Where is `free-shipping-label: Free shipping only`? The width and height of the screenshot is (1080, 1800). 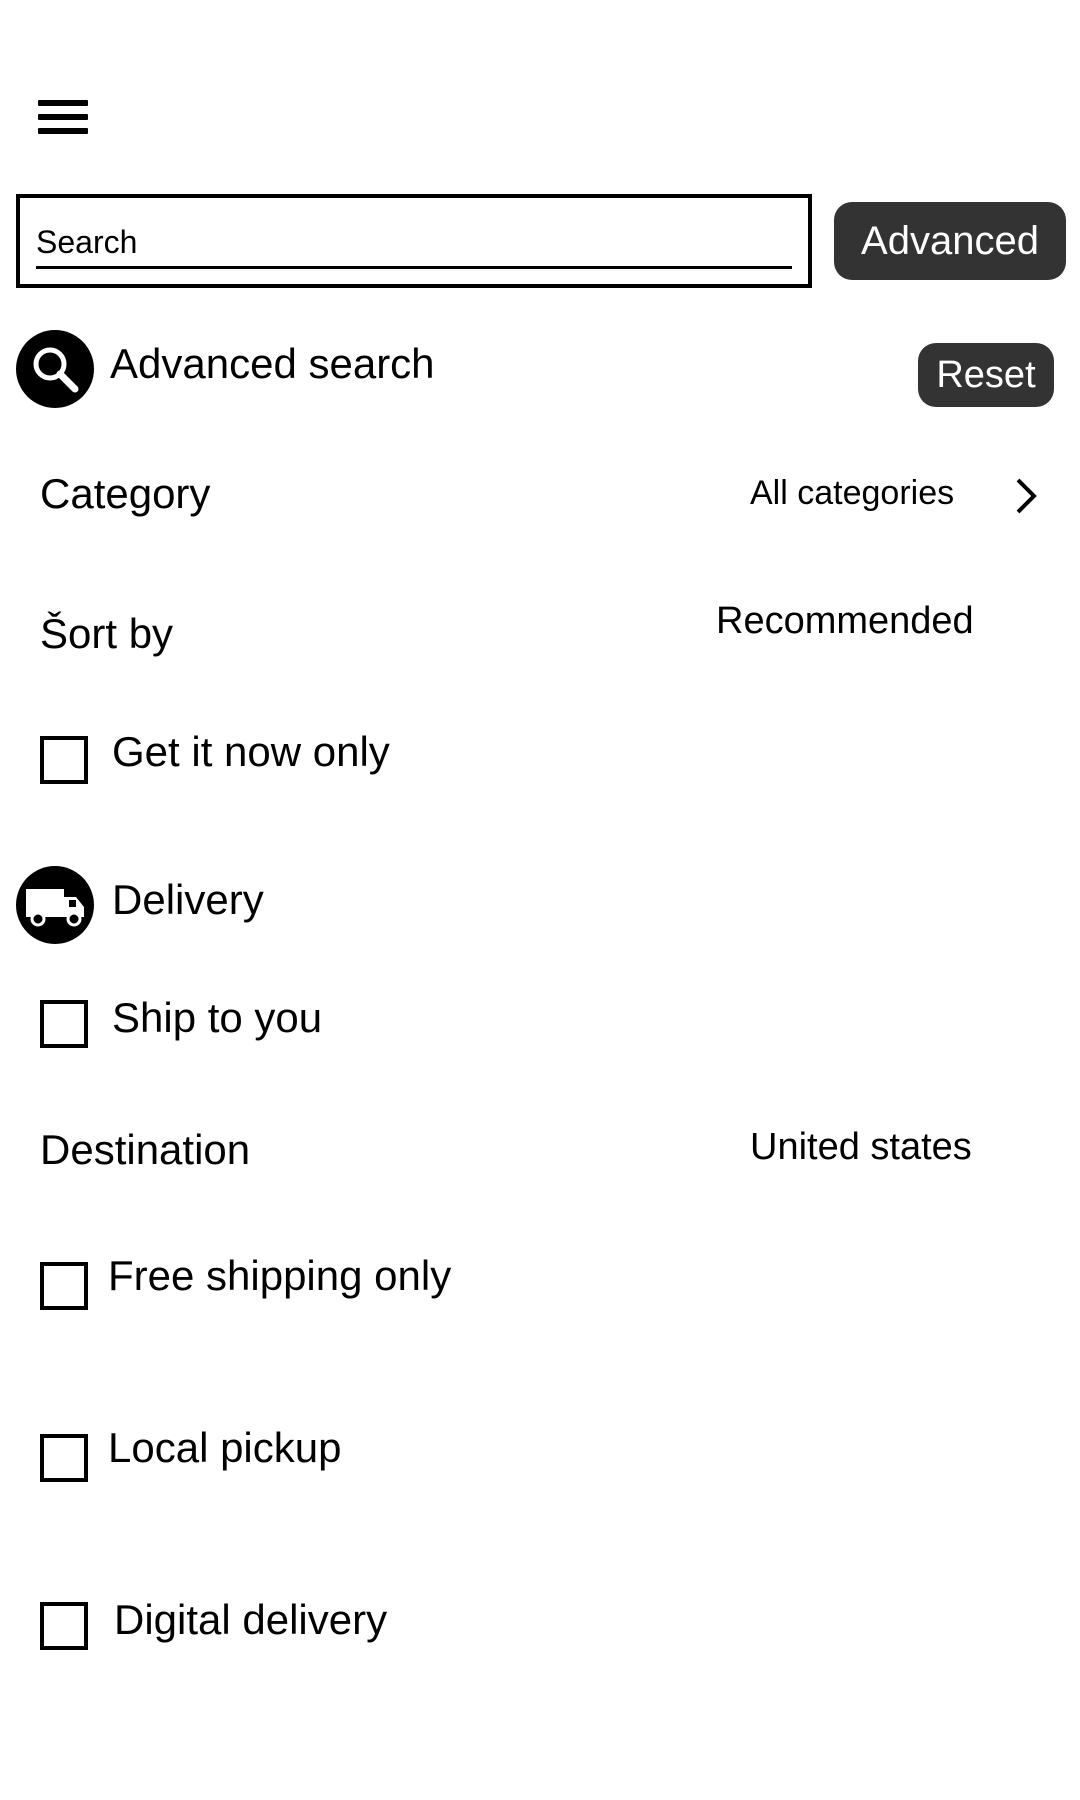
free-shipping-label: Free shipping only is located at coordinates (280, 1275).